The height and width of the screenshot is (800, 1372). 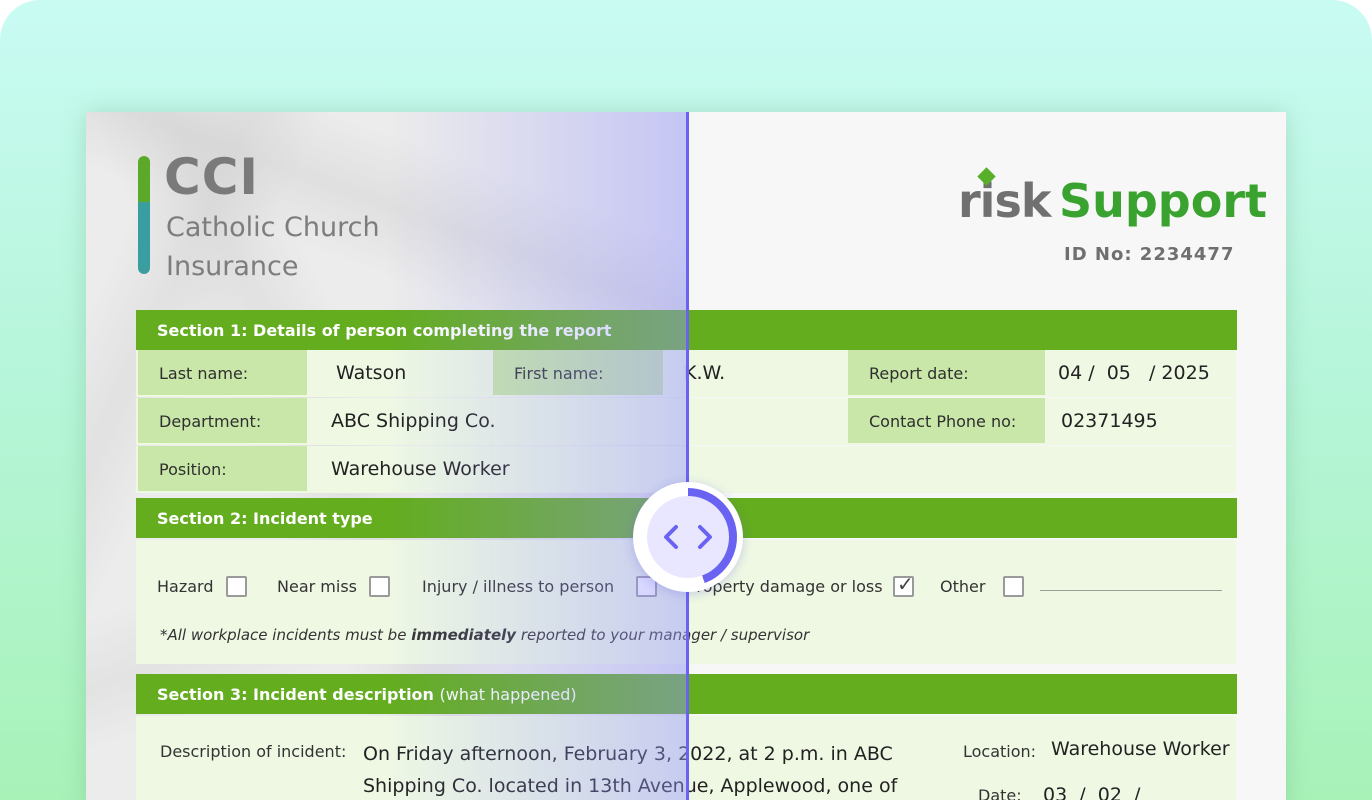 I want to click on first-name-label: First name:, so click(x=578, y=372).